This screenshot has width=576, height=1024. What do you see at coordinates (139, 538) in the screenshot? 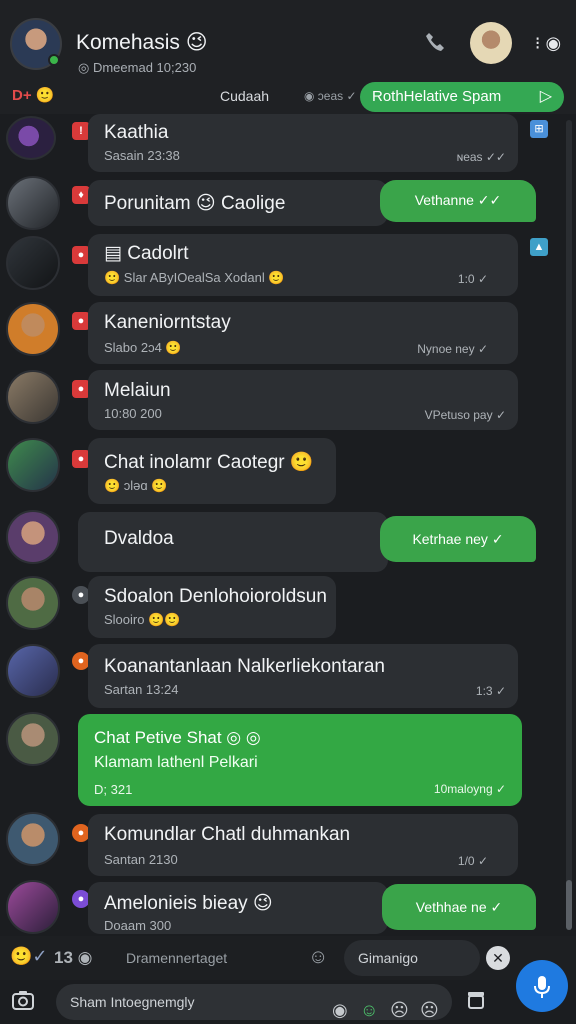
I see `chat-name: Dvaldoa` at bounding box center [139, 538].